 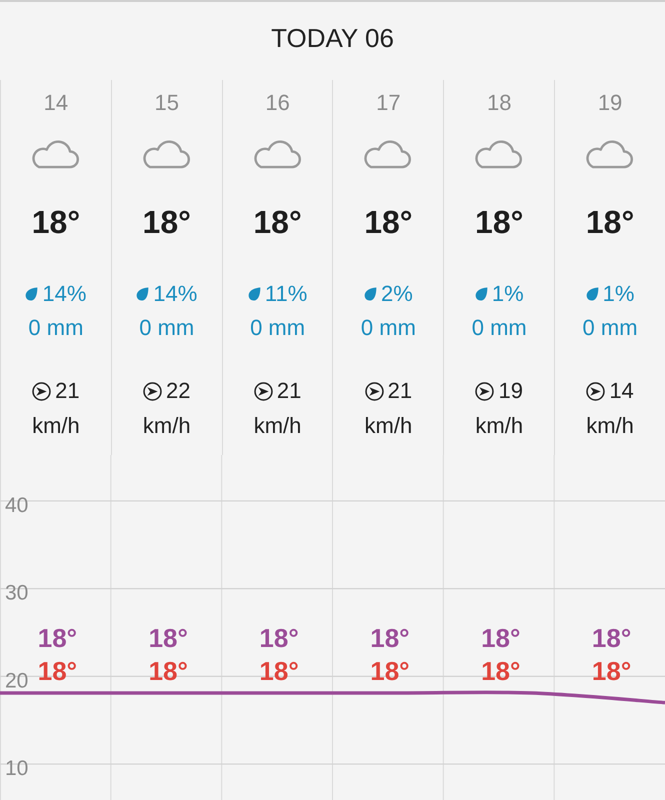 What do you see at coordinates (286, 294) in the screenshot?
I see `precipitation-chance: 11%` at bounding box center [286, 294].